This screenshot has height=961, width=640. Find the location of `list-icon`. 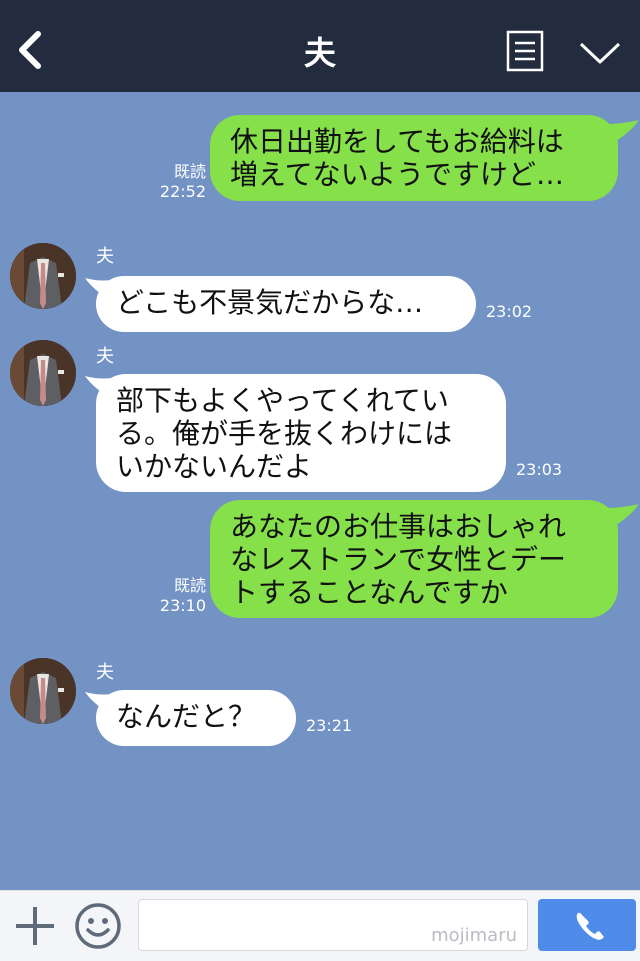

list-icon is located at coordinates (525, 51).